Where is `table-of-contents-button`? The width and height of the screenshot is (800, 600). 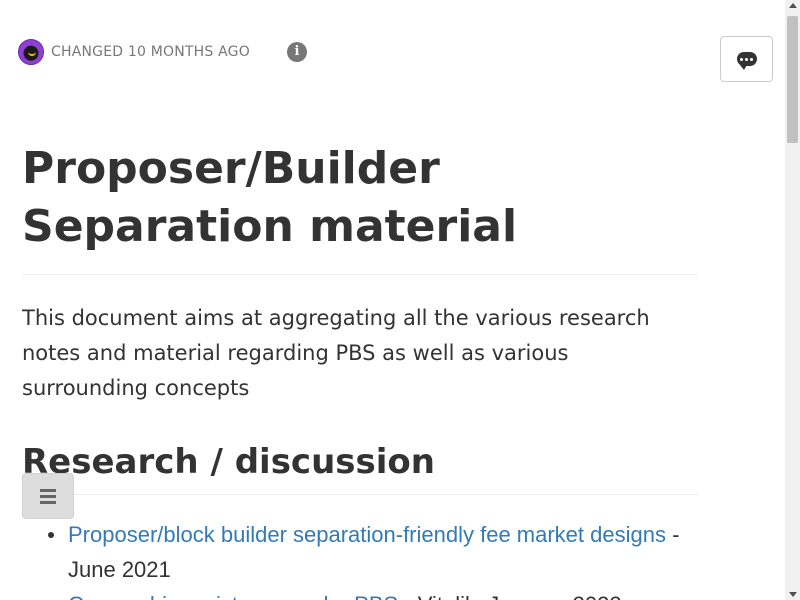
table-of-contents-button is located at coordinates (48, 496).